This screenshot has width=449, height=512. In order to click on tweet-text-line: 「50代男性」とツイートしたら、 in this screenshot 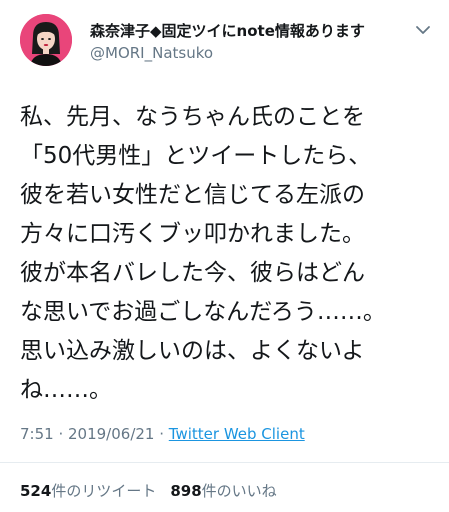, I will do `click(196, 156)`.